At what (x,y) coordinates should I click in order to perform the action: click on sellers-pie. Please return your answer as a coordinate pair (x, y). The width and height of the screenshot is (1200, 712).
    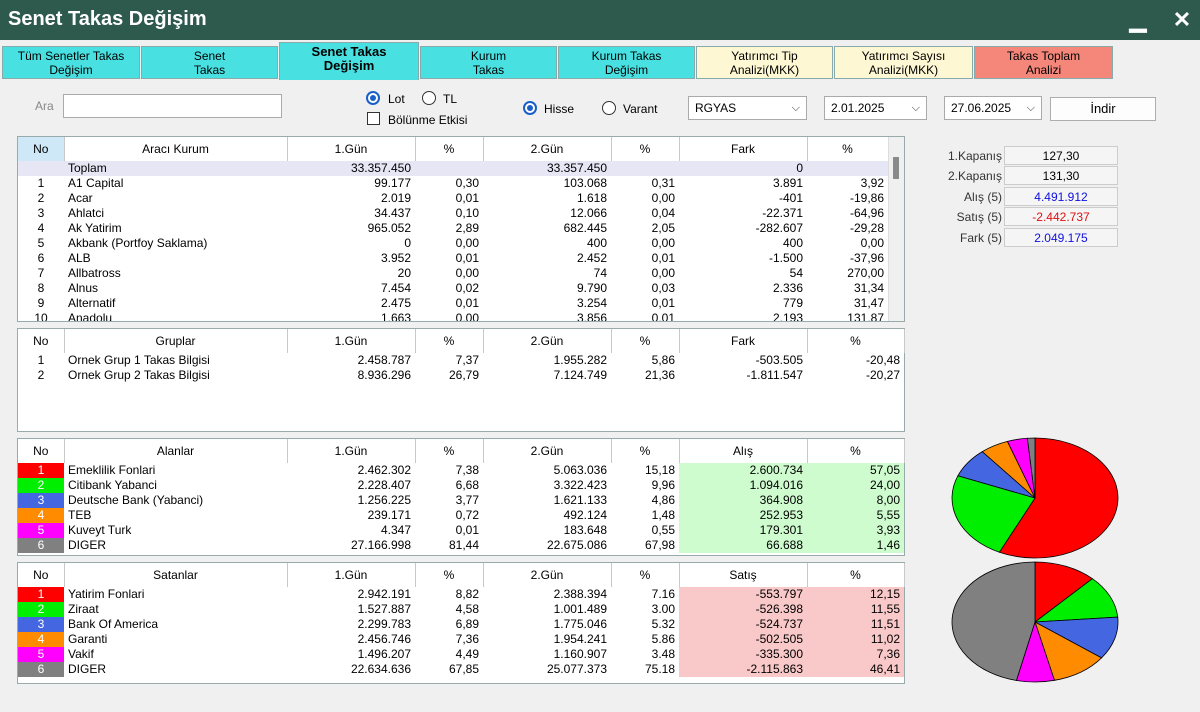
    Looking at the image, I should click on (1035, 622).